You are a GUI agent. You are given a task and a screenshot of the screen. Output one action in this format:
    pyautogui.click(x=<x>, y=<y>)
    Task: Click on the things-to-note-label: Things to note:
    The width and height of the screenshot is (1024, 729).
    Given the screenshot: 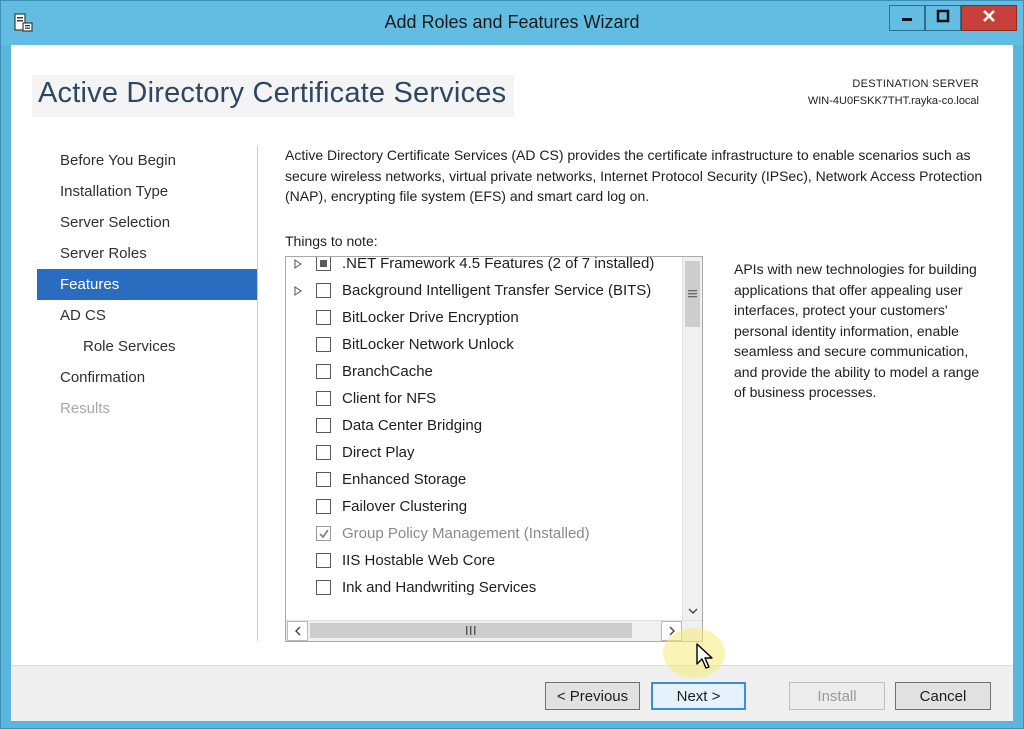 What is the action you would take?
    pyautogui.click(x=331, y=241)
    